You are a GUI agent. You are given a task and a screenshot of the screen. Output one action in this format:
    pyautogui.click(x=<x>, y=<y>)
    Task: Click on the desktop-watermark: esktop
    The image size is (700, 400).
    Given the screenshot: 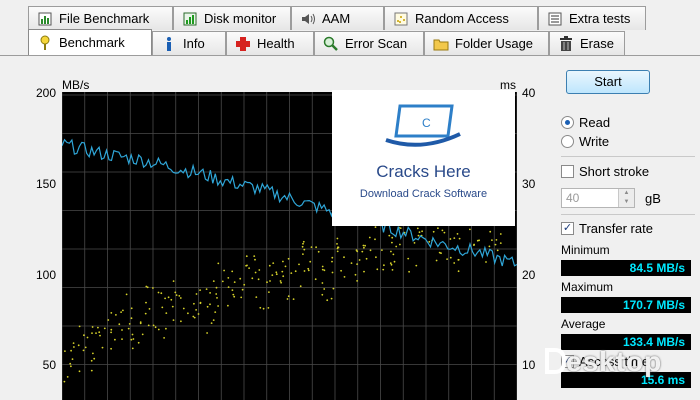 What is the action you would take?
    pyautogui.click(x=603, y=362)
    